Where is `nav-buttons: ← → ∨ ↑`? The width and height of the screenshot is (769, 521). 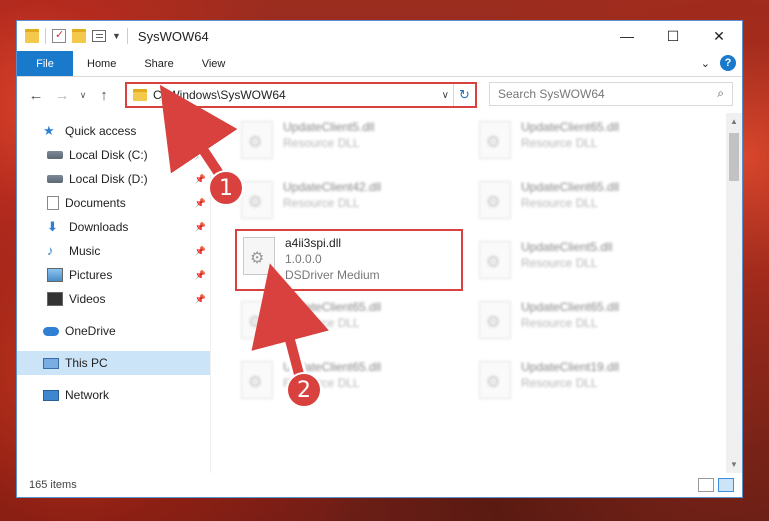
nav-buttons: ← → ∨ ↑ is located at coordinates (66, 95).